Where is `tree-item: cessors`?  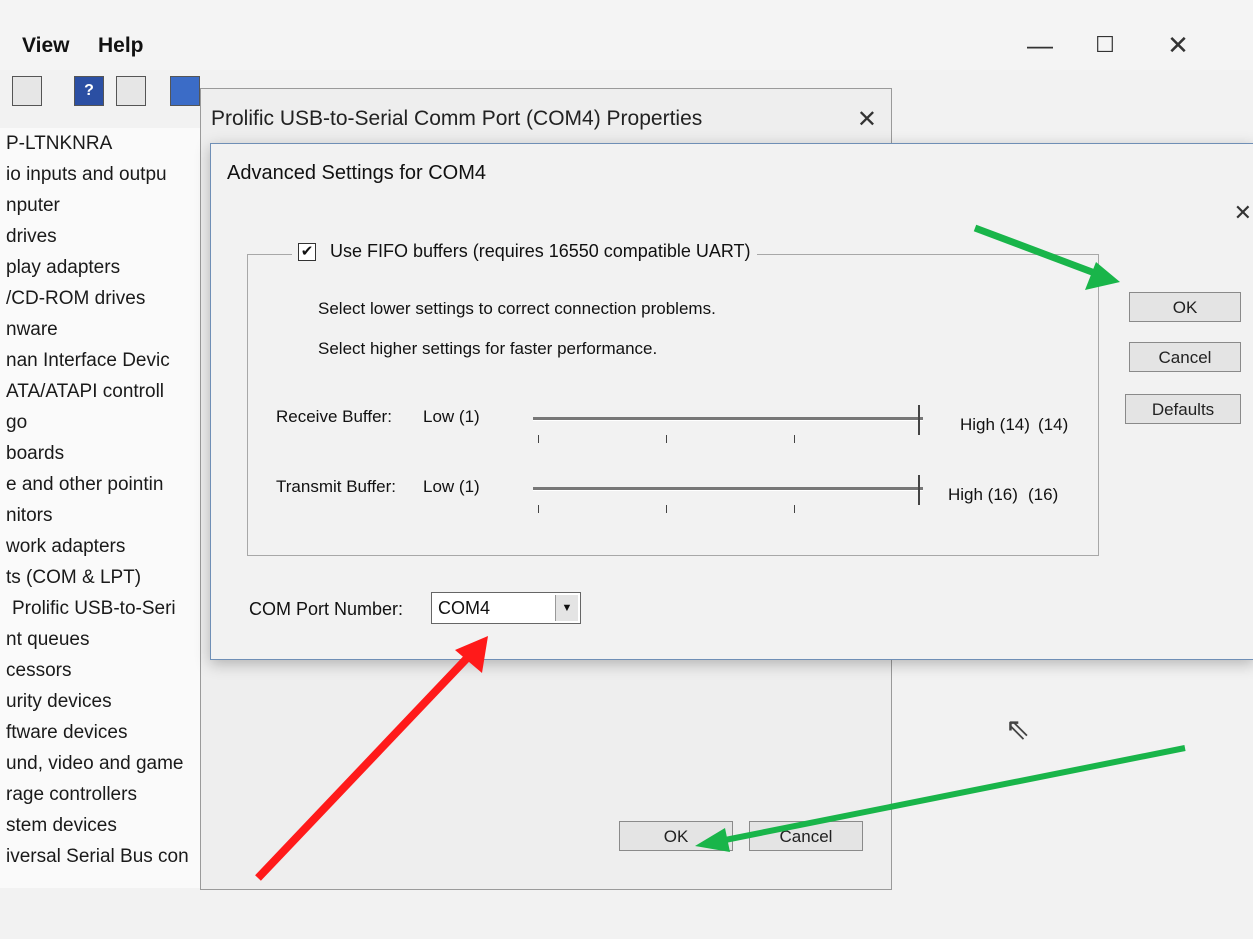 tree-item: cessors is located at coordinates (102, 670).